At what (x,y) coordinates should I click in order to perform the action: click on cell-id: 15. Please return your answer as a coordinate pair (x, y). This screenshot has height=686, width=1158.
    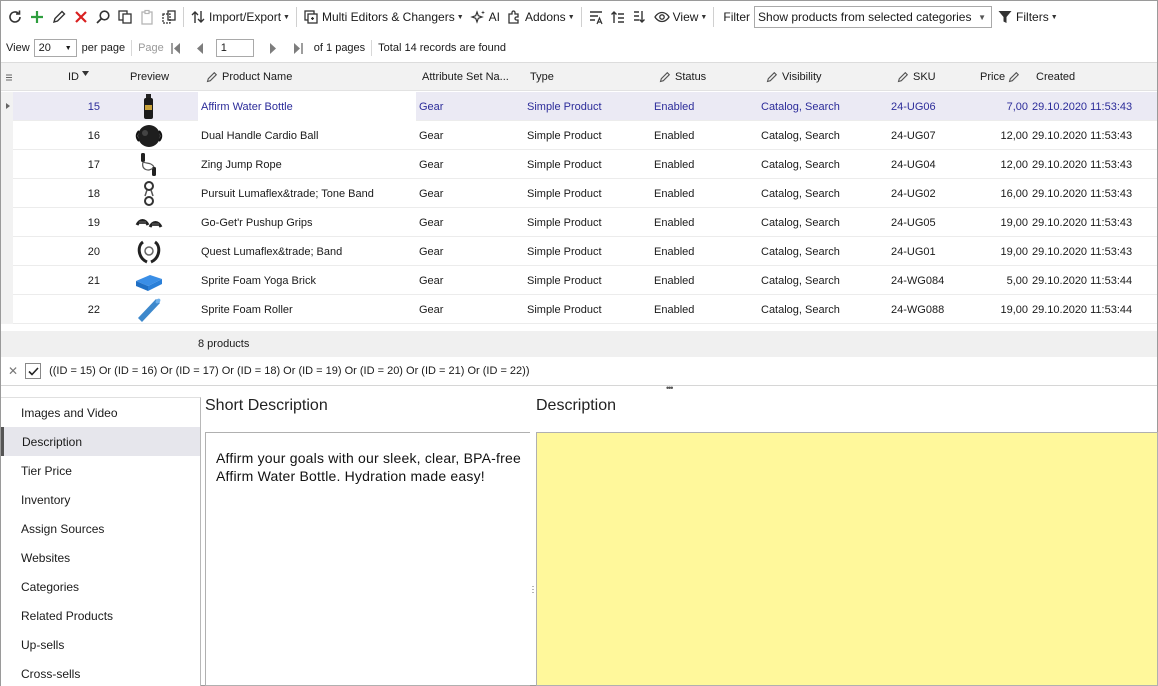
    Looking at the image, I should click on (58, 106).